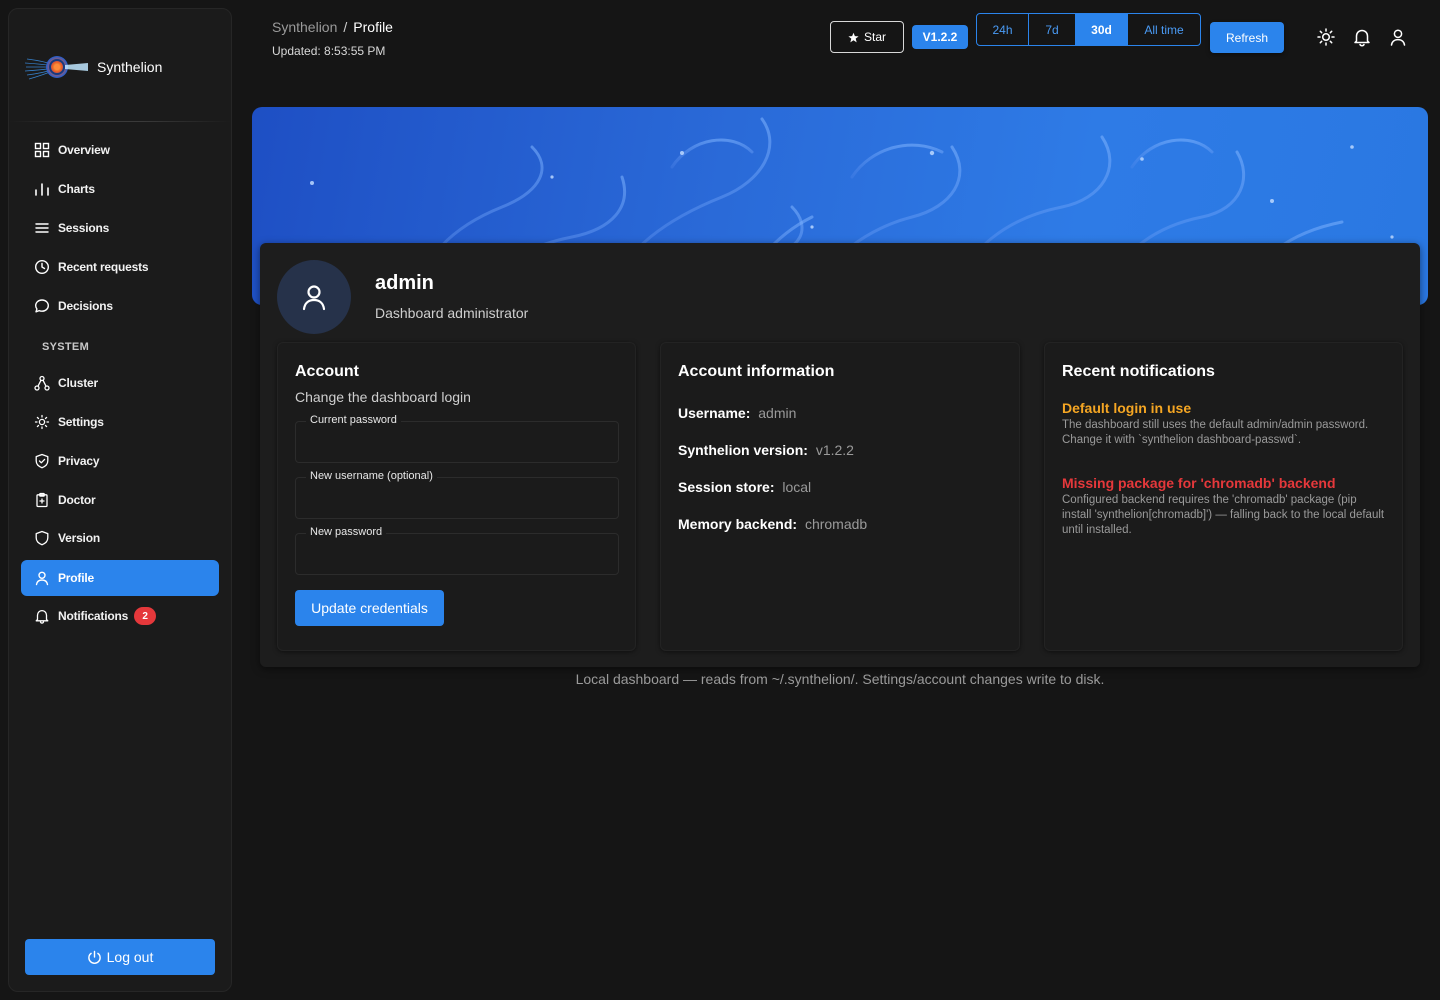  What do you see at coordinates (42, 383) in the screenshot?
I see `cluster-icon` at bounding box center [42, 383].